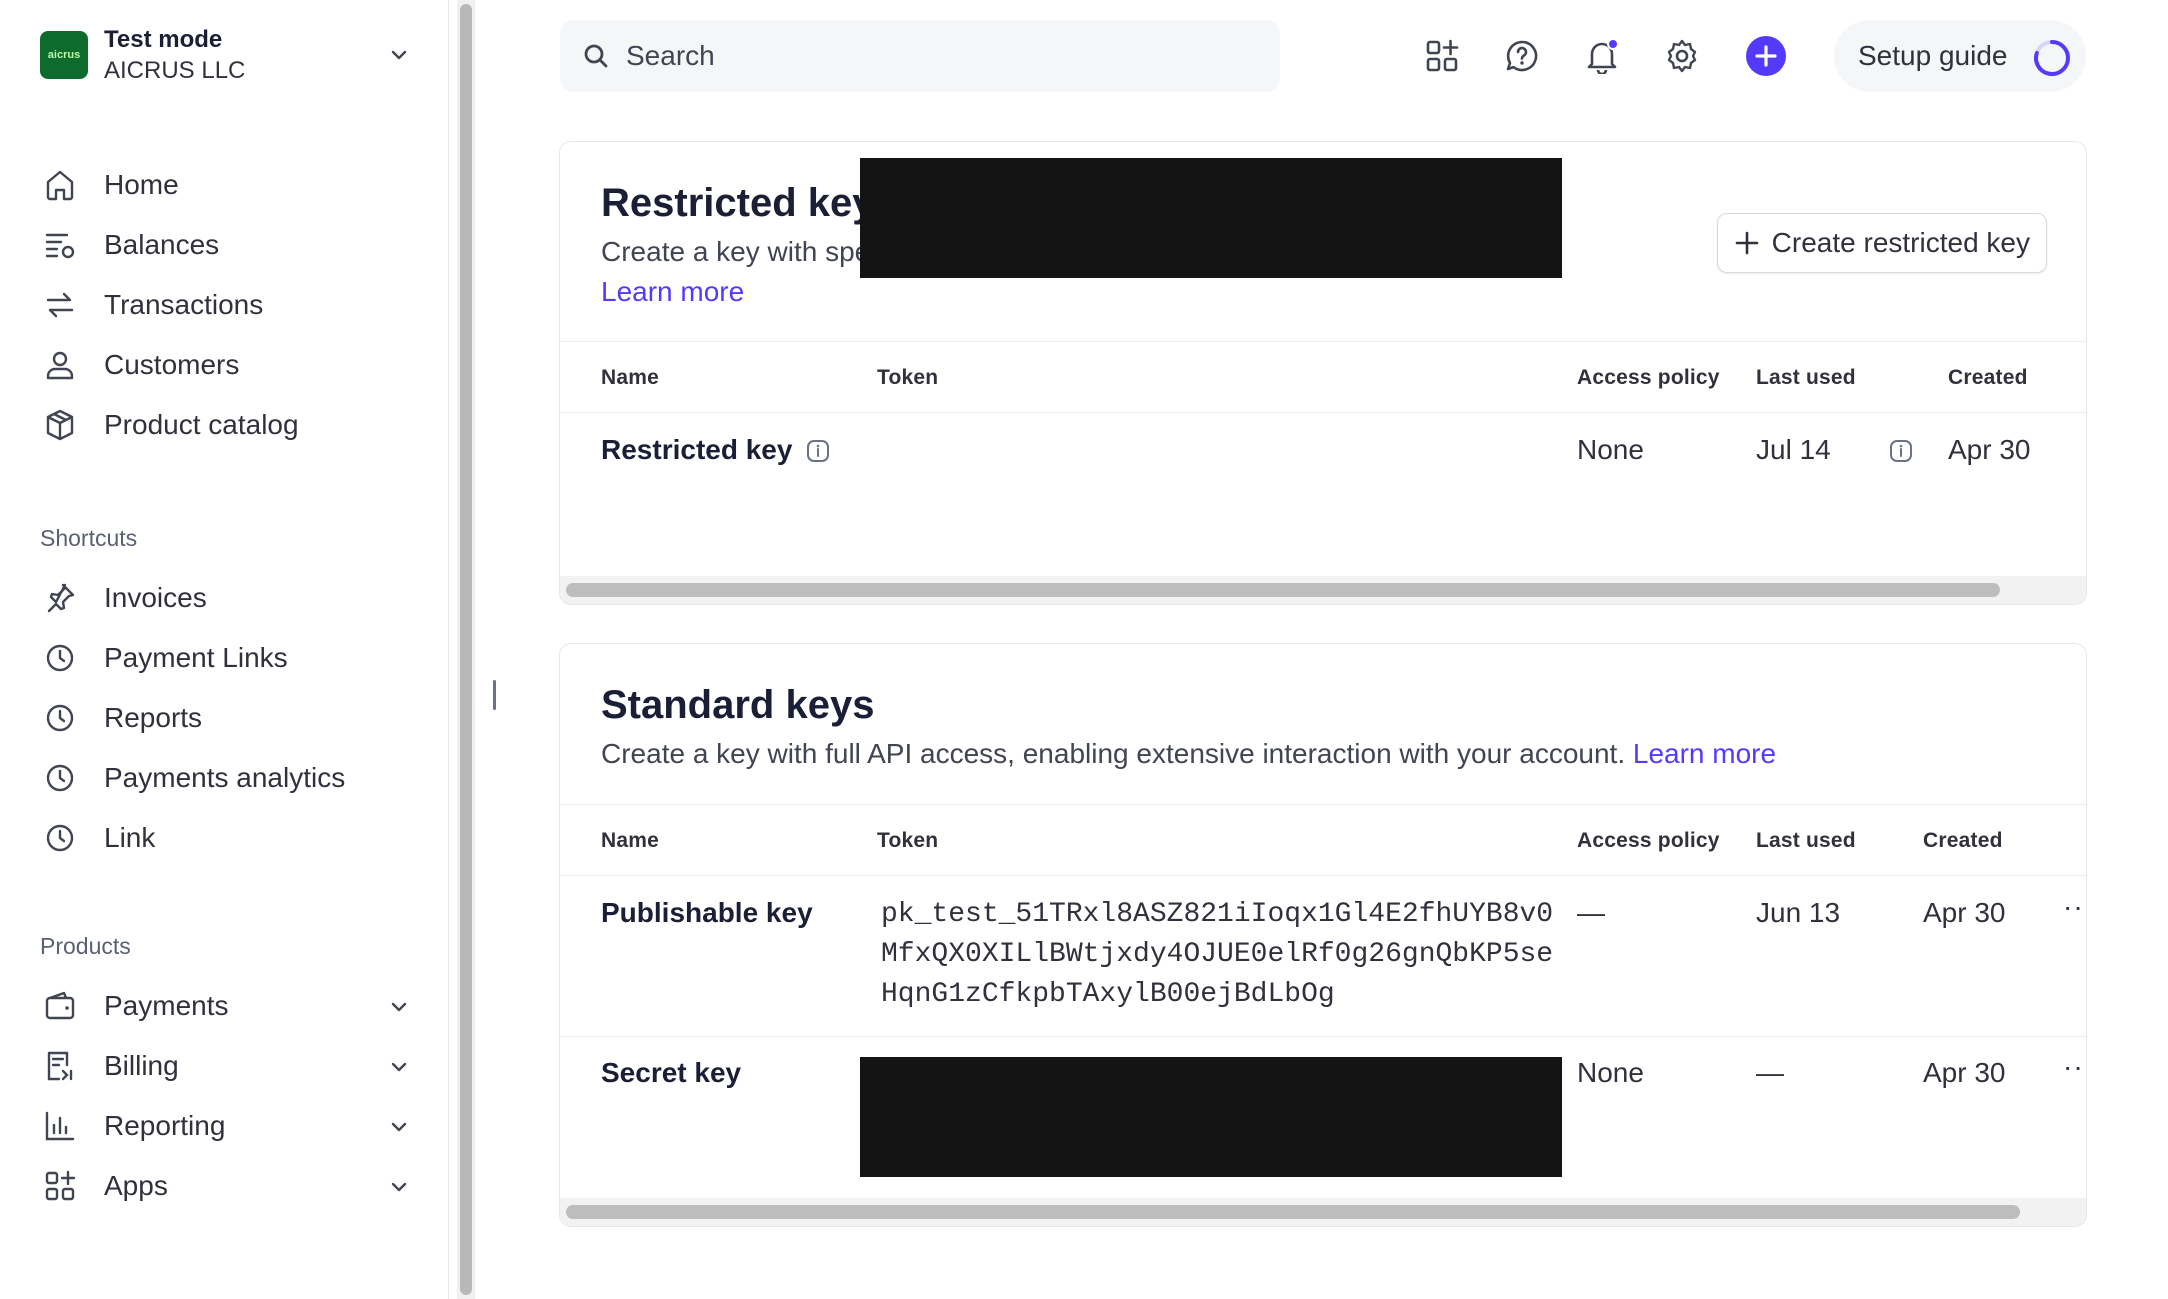  What do you see at coordinates (141, 1065) in the screenshot?
I see `sidebar-item-label: Billing` at bounding box center [141, 1065].